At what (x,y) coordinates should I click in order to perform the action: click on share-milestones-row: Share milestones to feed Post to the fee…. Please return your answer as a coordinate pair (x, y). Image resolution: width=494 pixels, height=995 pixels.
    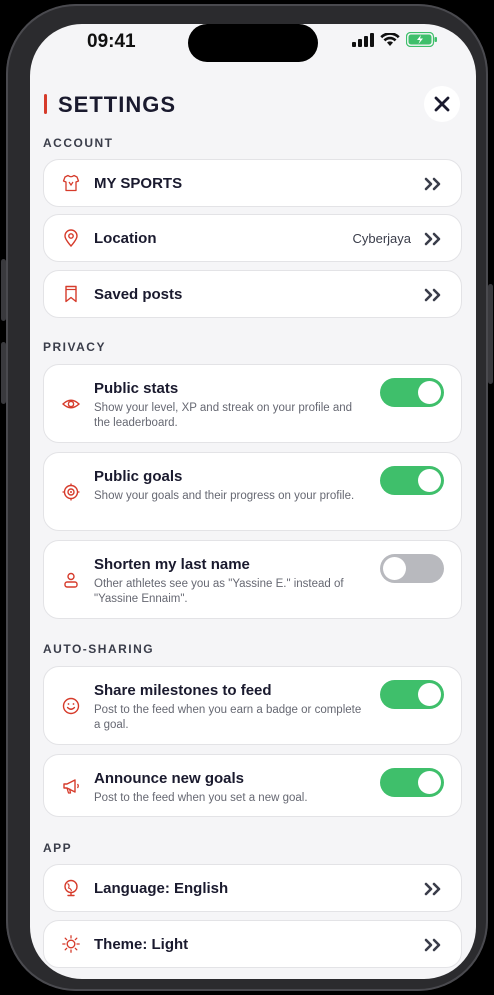
    Looking at the image, I should click on (252, 705).